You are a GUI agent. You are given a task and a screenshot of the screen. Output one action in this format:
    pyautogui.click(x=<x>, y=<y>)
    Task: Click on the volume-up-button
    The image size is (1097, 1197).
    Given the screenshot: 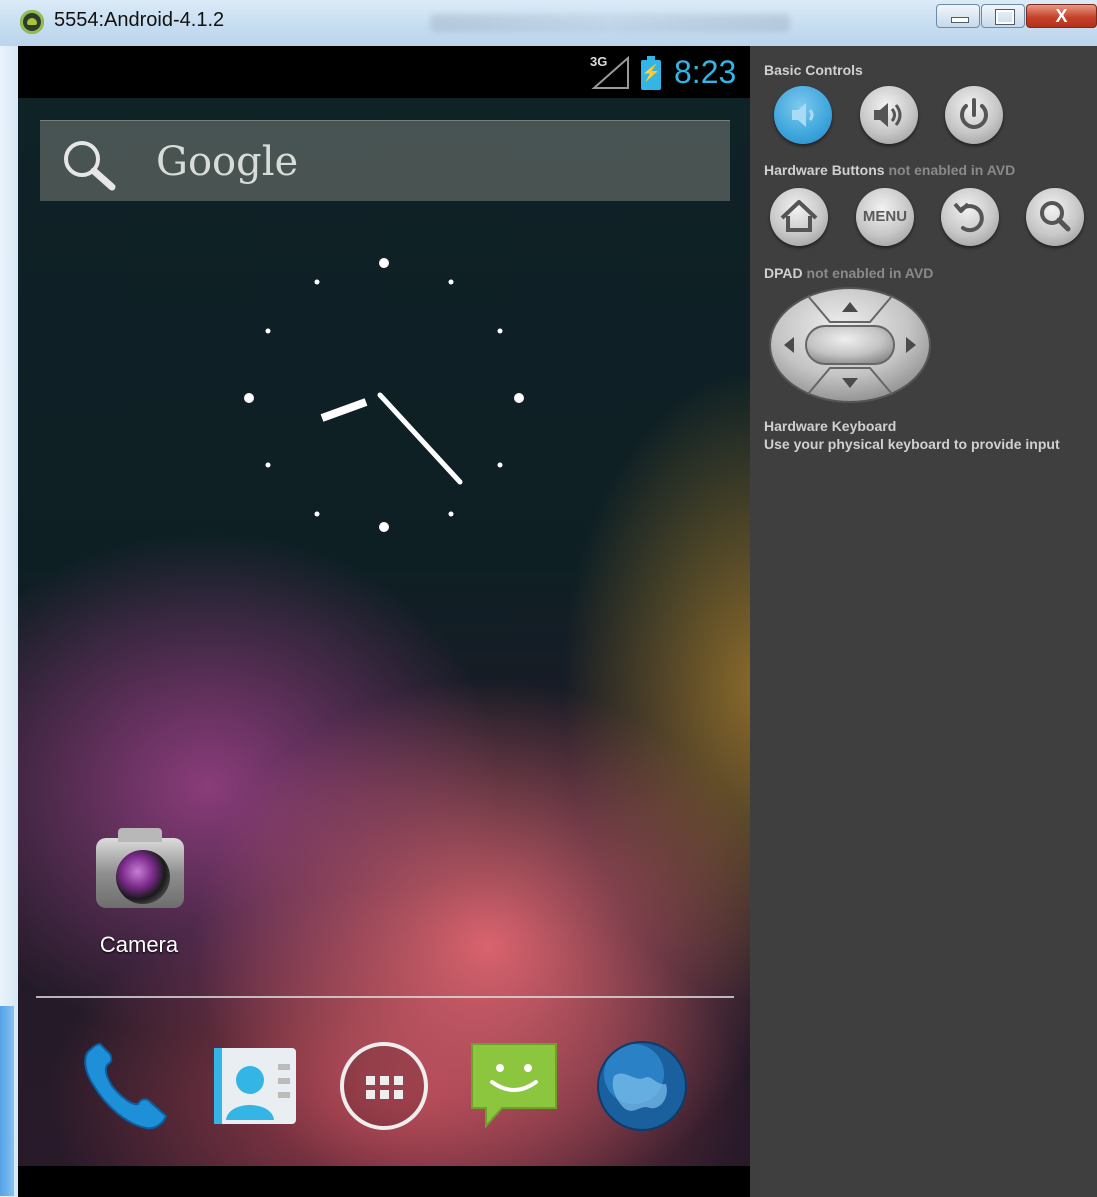 What is the action you would take?
    pyautogui.click(x=889, y=115)
    